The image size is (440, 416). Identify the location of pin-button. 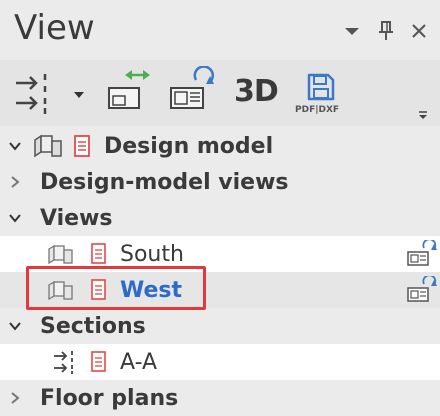
(386, 31).